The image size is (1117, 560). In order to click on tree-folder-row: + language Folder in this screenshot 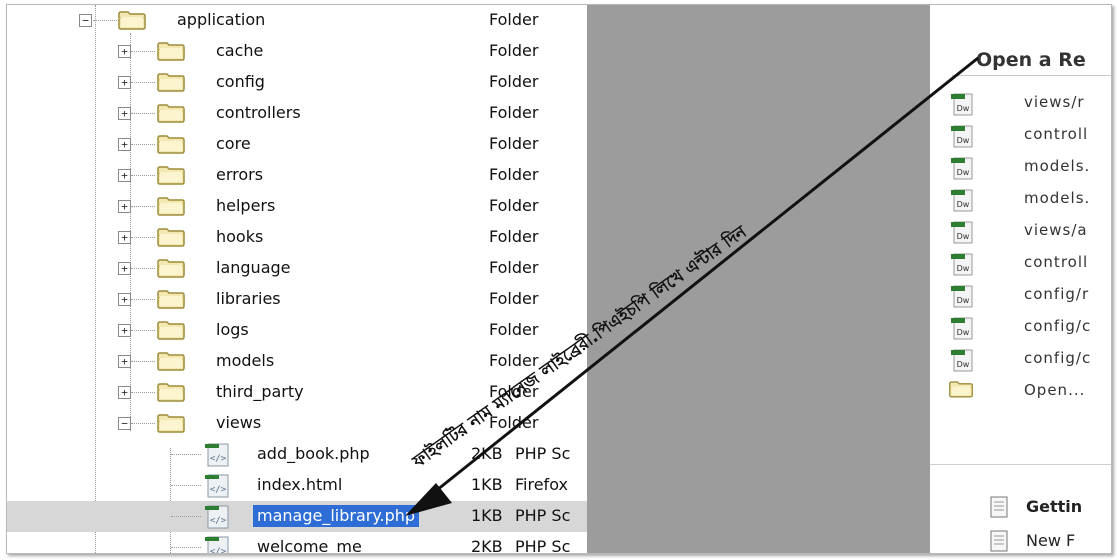, I will do `click(297, 268)`.